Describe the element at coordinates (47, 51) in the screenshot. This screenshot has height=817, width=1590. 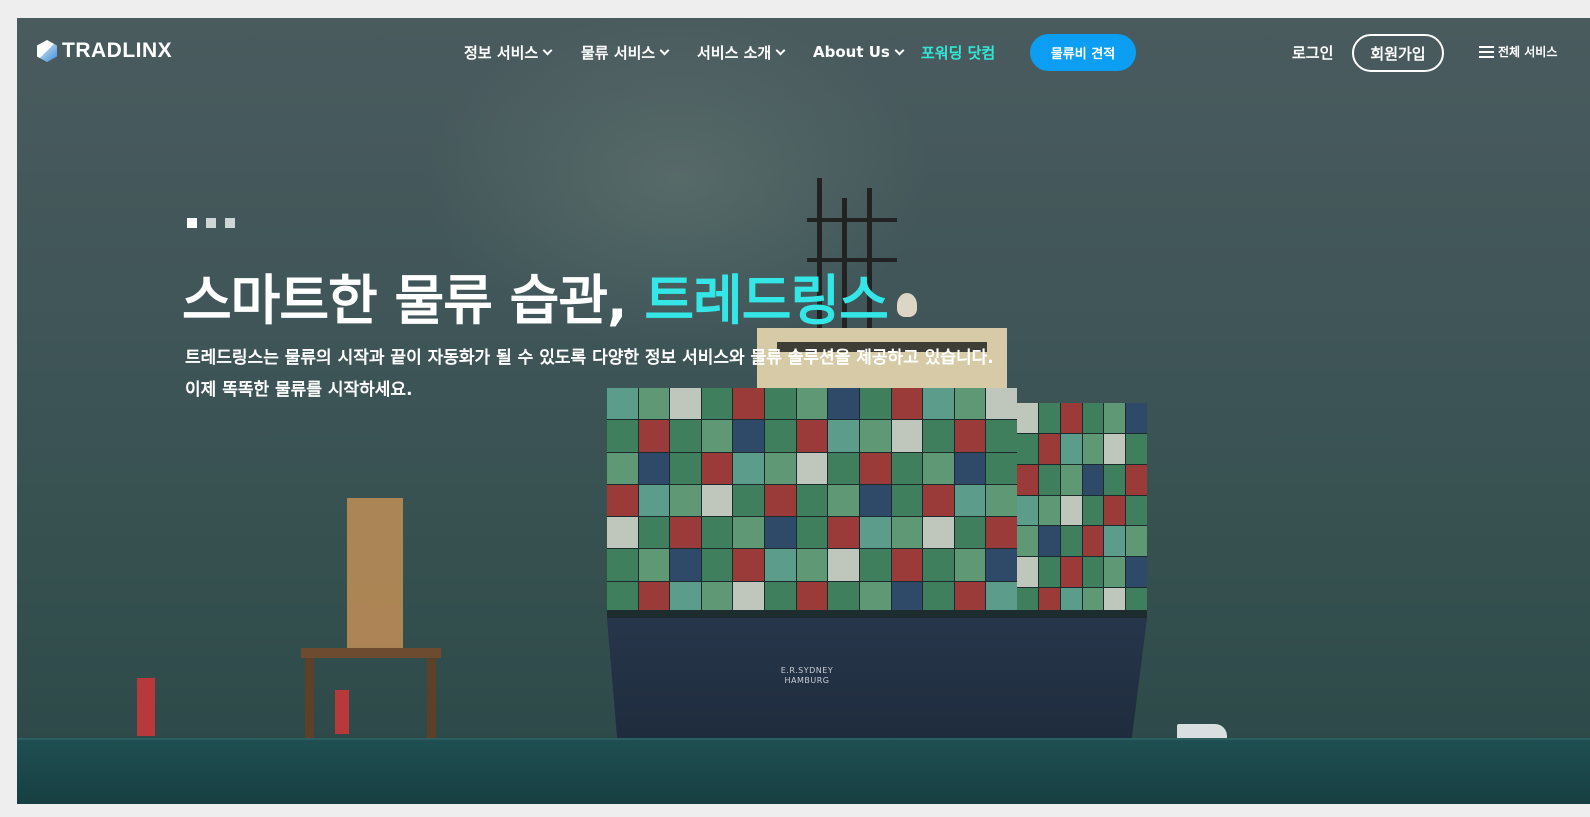
I see `cube-logo-icon` at that location.